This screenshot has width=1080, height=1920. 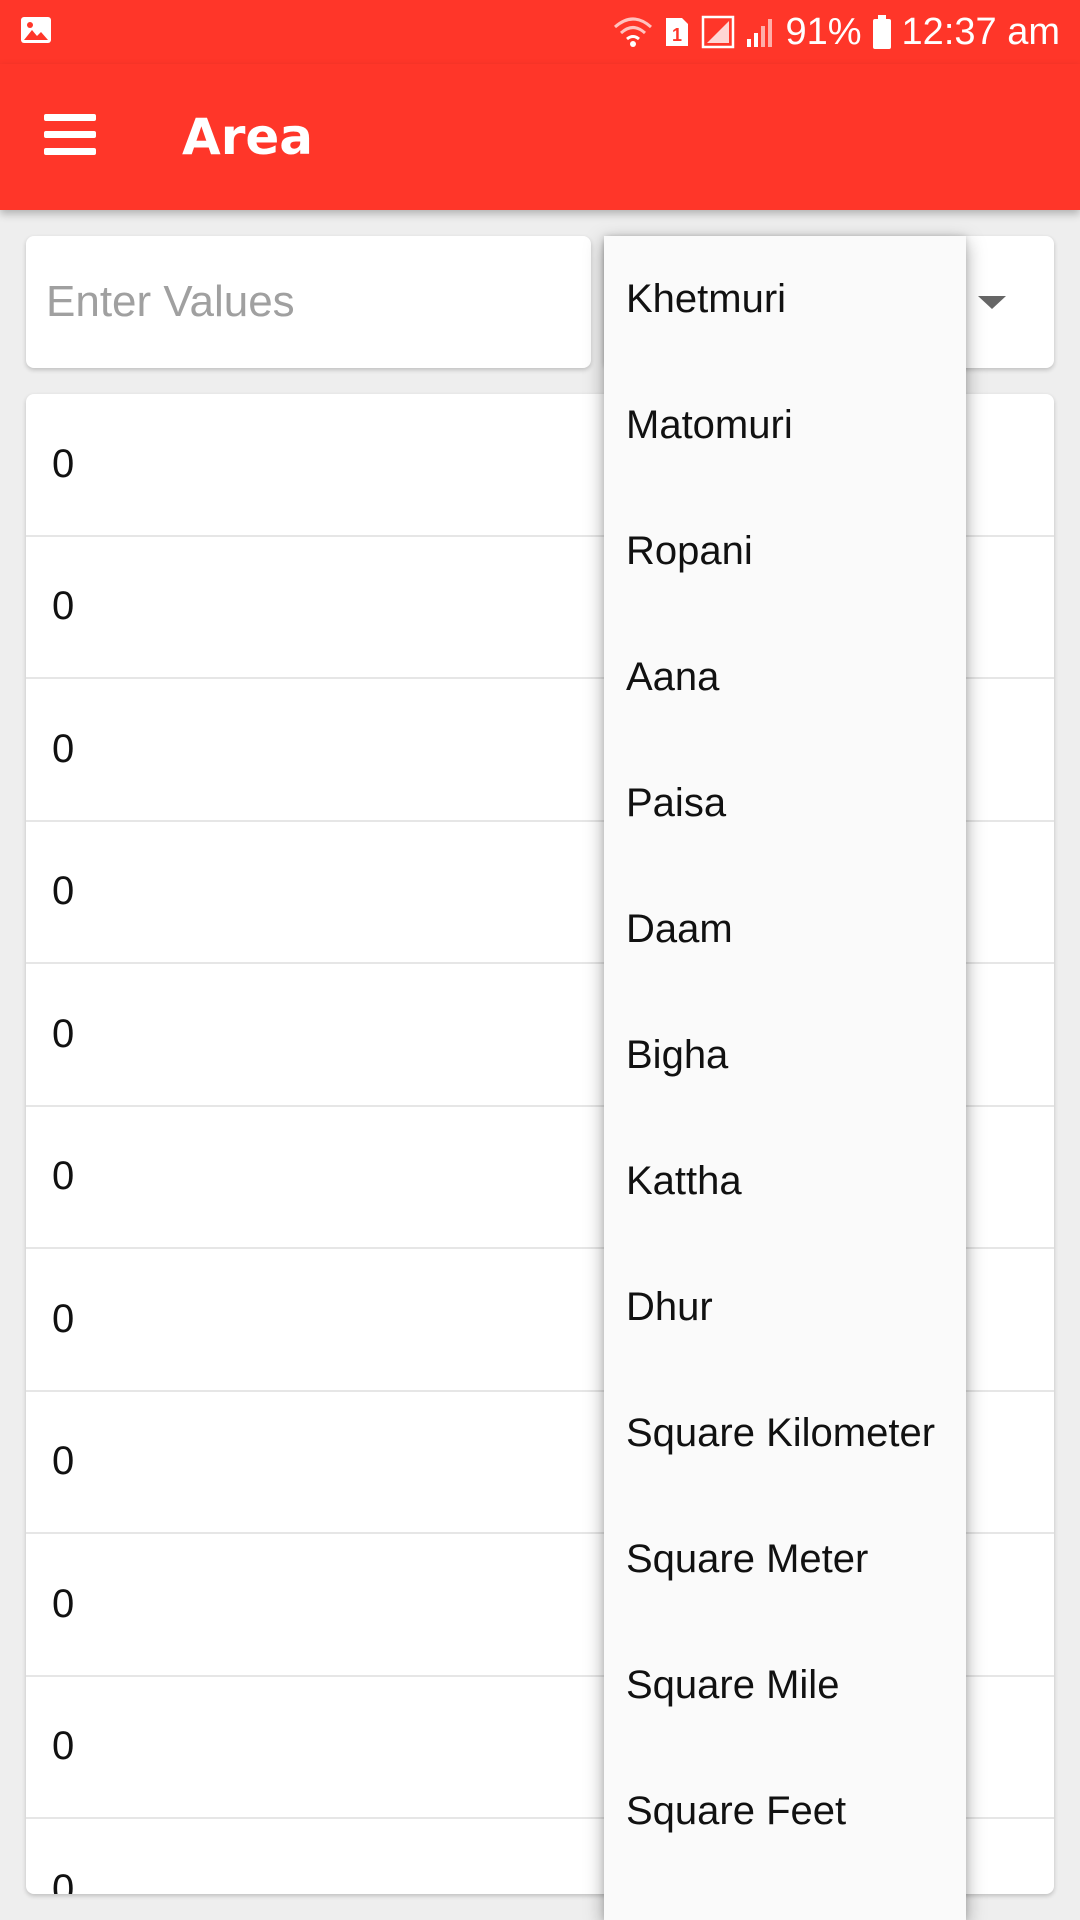 I want to click on value-input, so click(x=308, y=302).